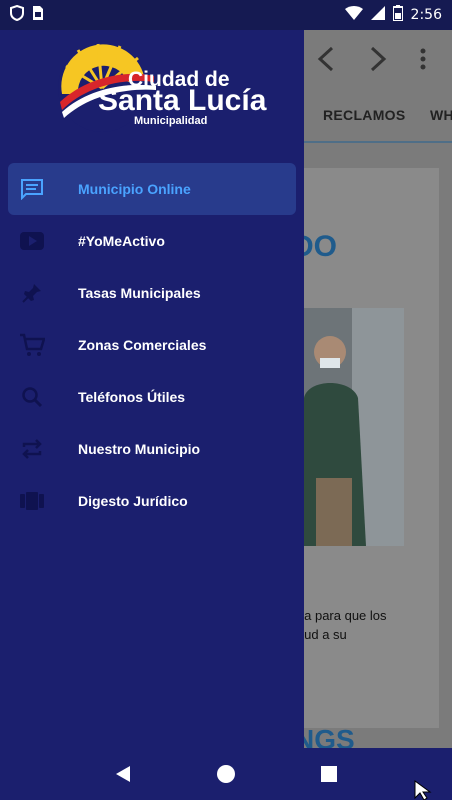 The width and height of the screenshot is (452, 800). I want to click on background-photo, so click(354, 427).